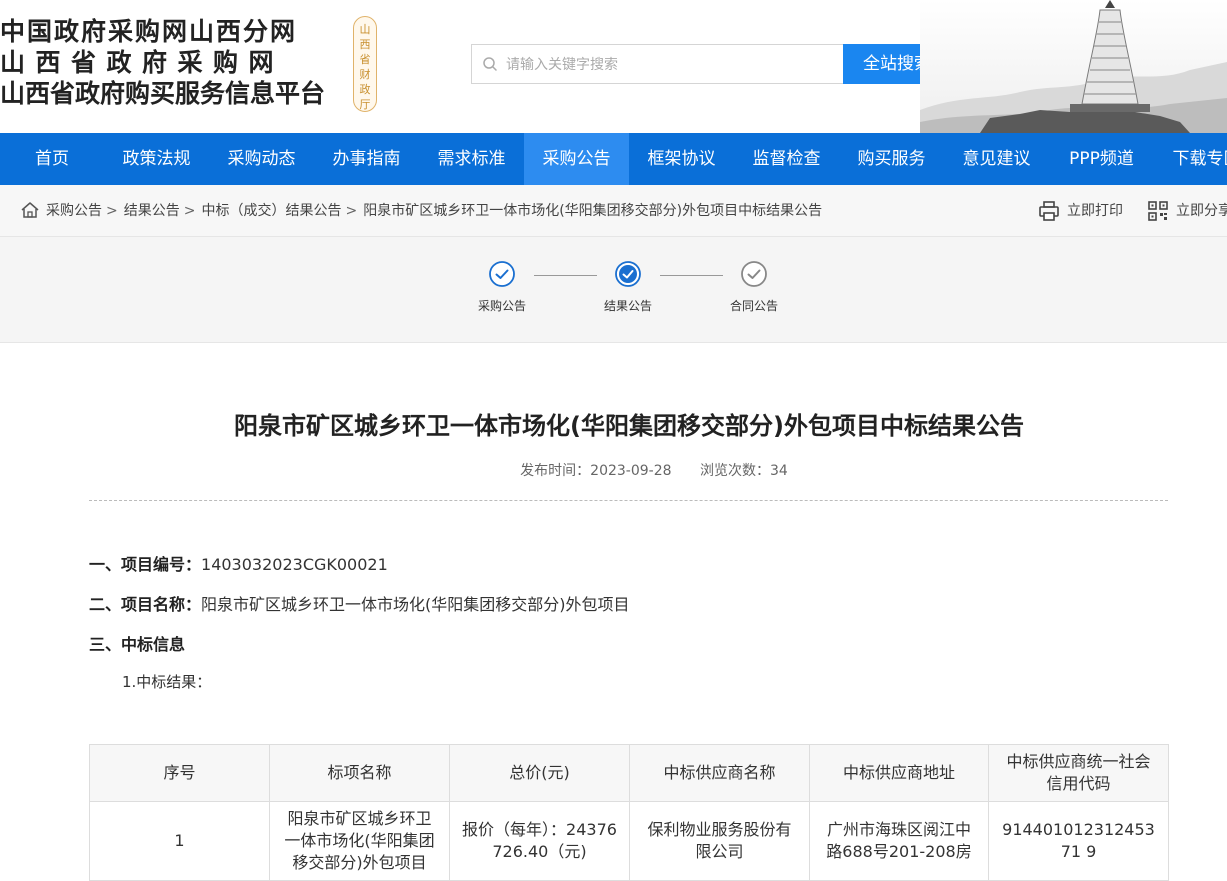 The image size is (1227, 881). Describe the element at coordinates (629, 426) in the screenshot. I see `article-title: 阳泉市矿区城乡环卫一体市场化(华阳集团移交部分)外包项目中标结果公告` at that location.